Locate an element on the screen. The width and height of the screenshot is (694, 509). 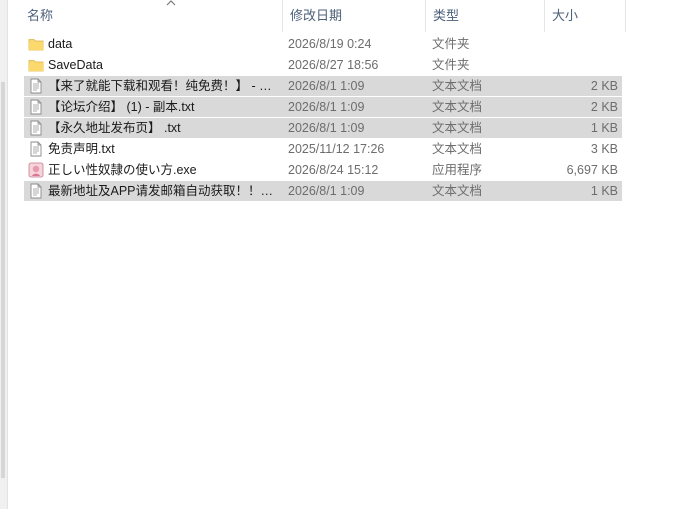
file-type: 应用程序 is located at coordinates (457, 170).